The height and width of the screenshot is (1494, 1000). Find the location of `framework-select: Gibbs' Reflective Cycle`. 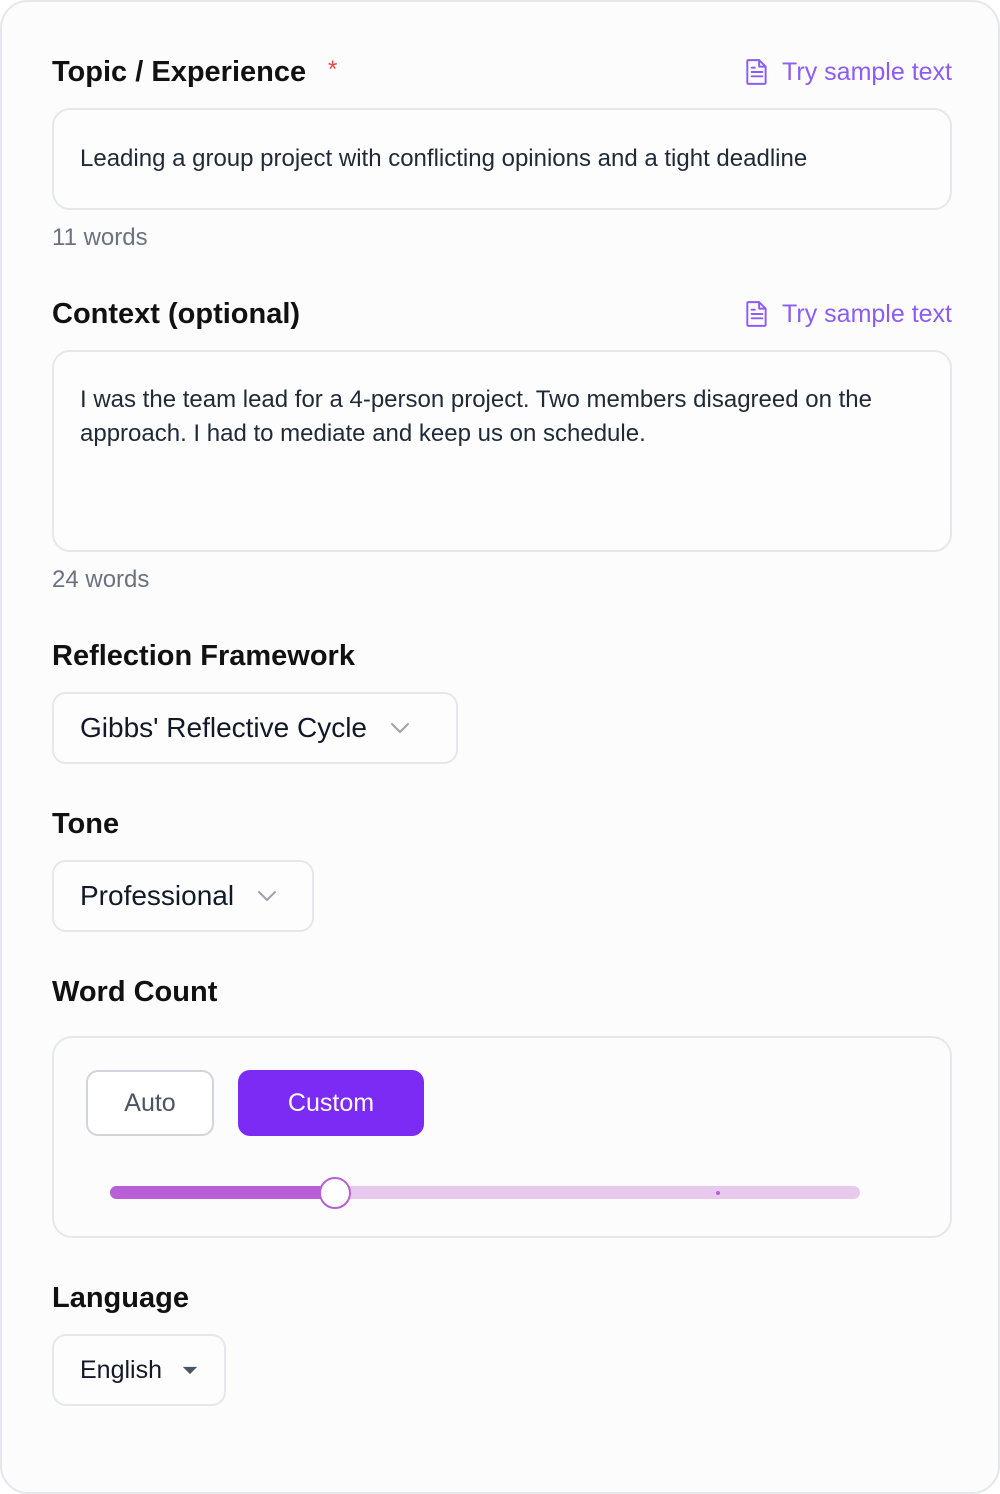

framework-select: Gibbs' Reflective Cycle is located at coordinates (255, 728).